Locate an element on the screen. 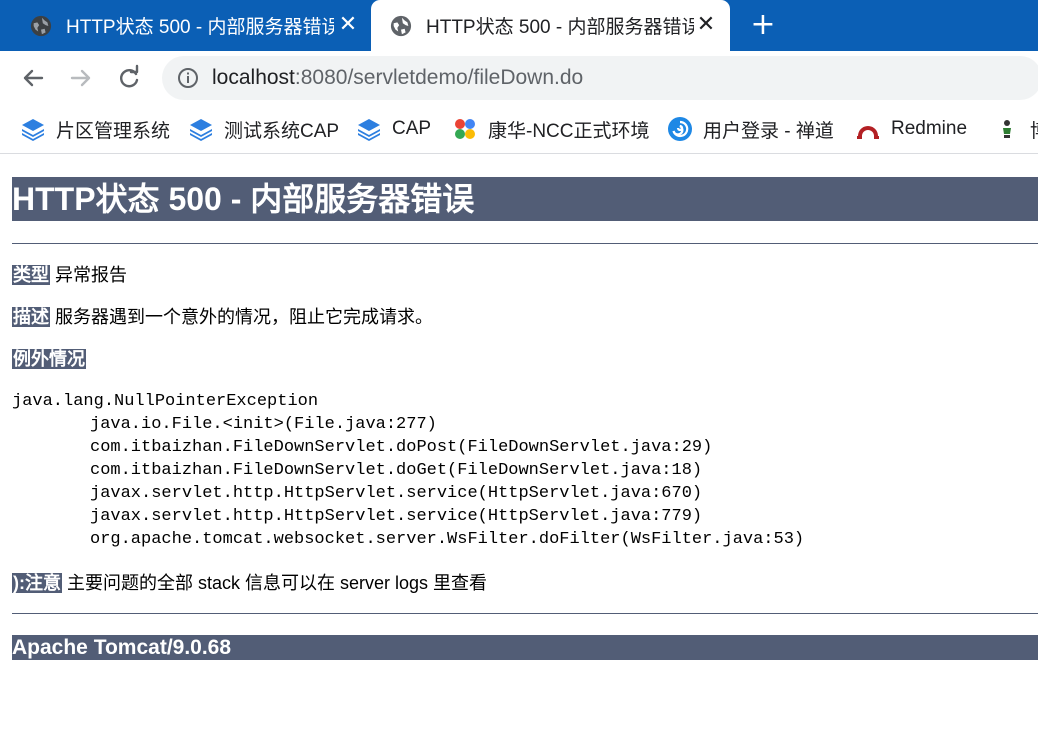 The image size is (1038, 752). browser-toolbar: localhost:8080/servletdemo/fileDown.do is located at coordinates (519, 77).